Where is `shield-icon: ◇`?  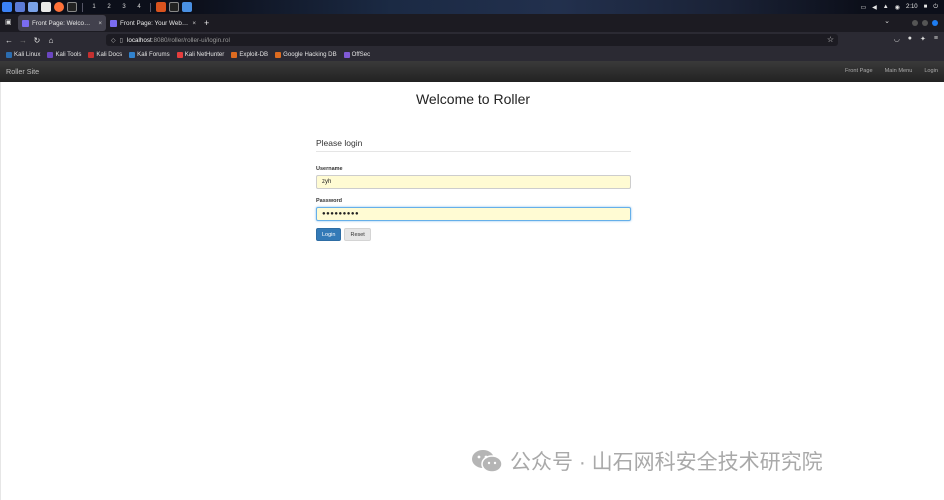
shield-icon: ◇ is located at coordinates (113, 40).